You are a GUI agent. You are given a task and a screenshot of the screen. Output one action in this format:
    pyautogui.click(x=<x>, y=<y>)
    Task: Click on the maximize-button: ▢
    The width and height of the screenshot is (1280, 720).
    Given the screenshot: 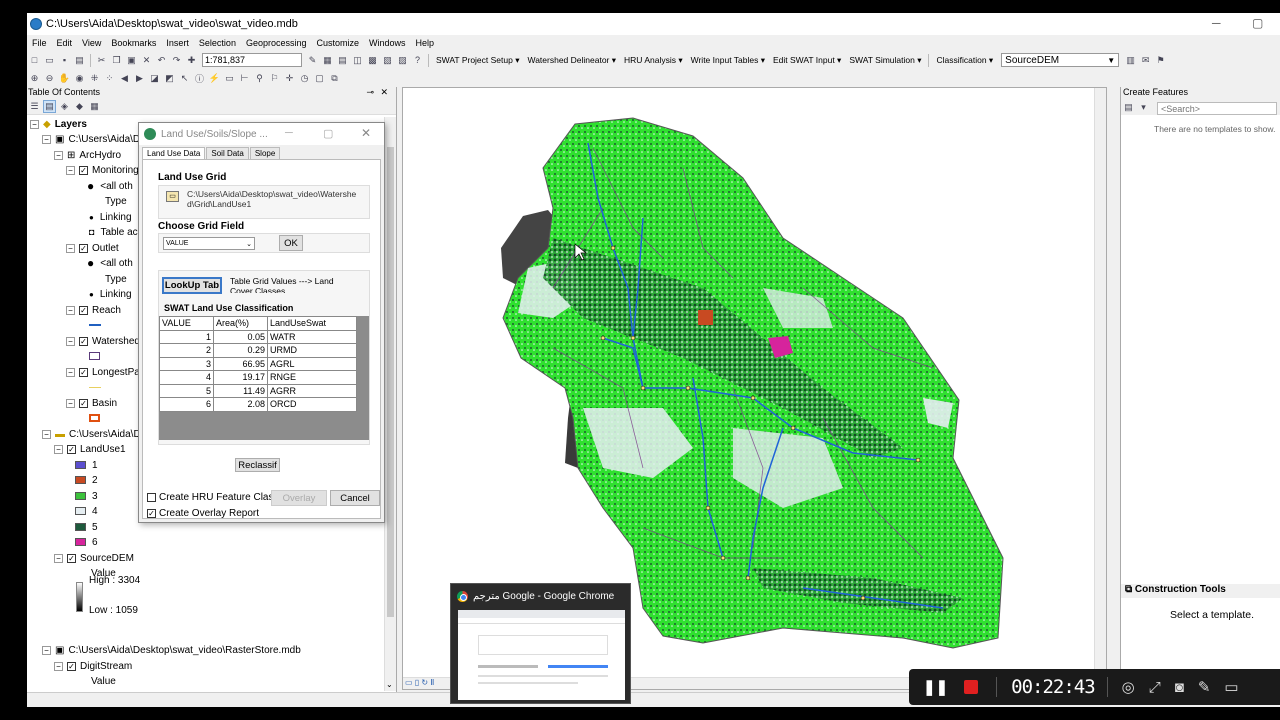 What is the action you would take?
    pyautogui.click(x=1257, y=23)
    